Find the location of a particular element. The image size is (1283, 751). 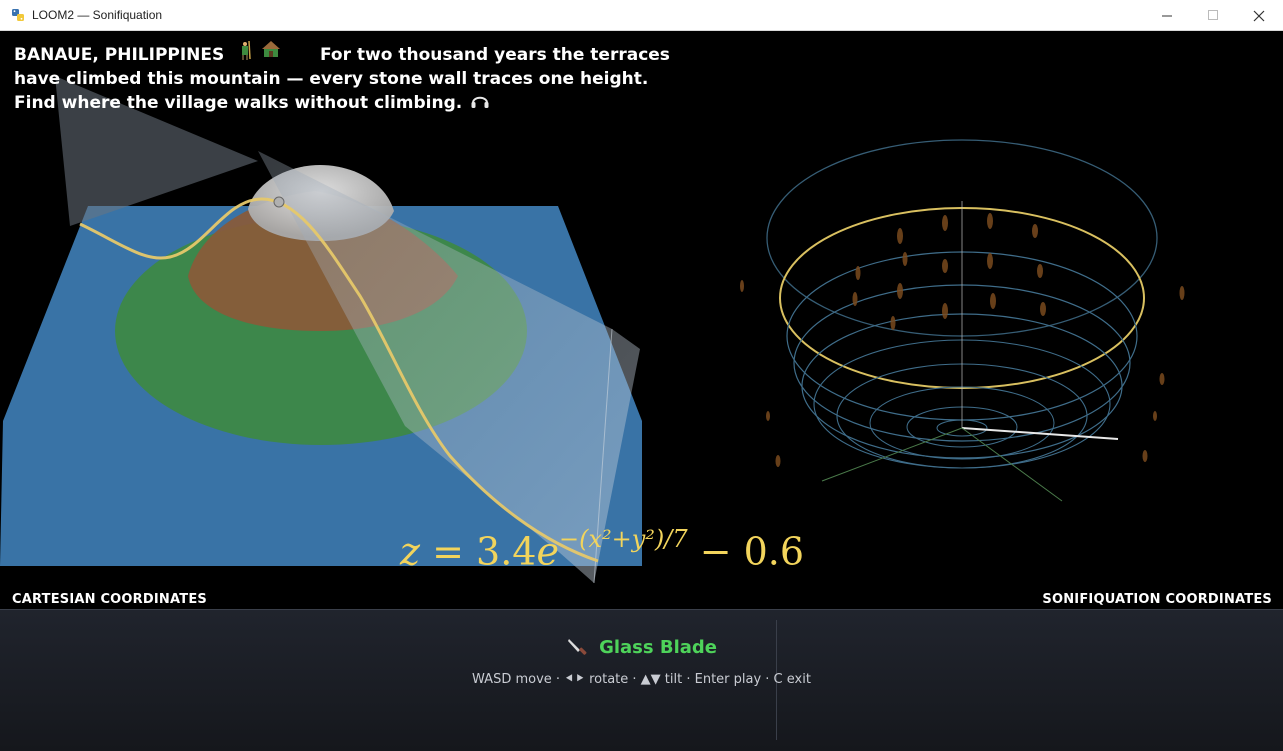

close-button is located at coordinates (1259, 15).